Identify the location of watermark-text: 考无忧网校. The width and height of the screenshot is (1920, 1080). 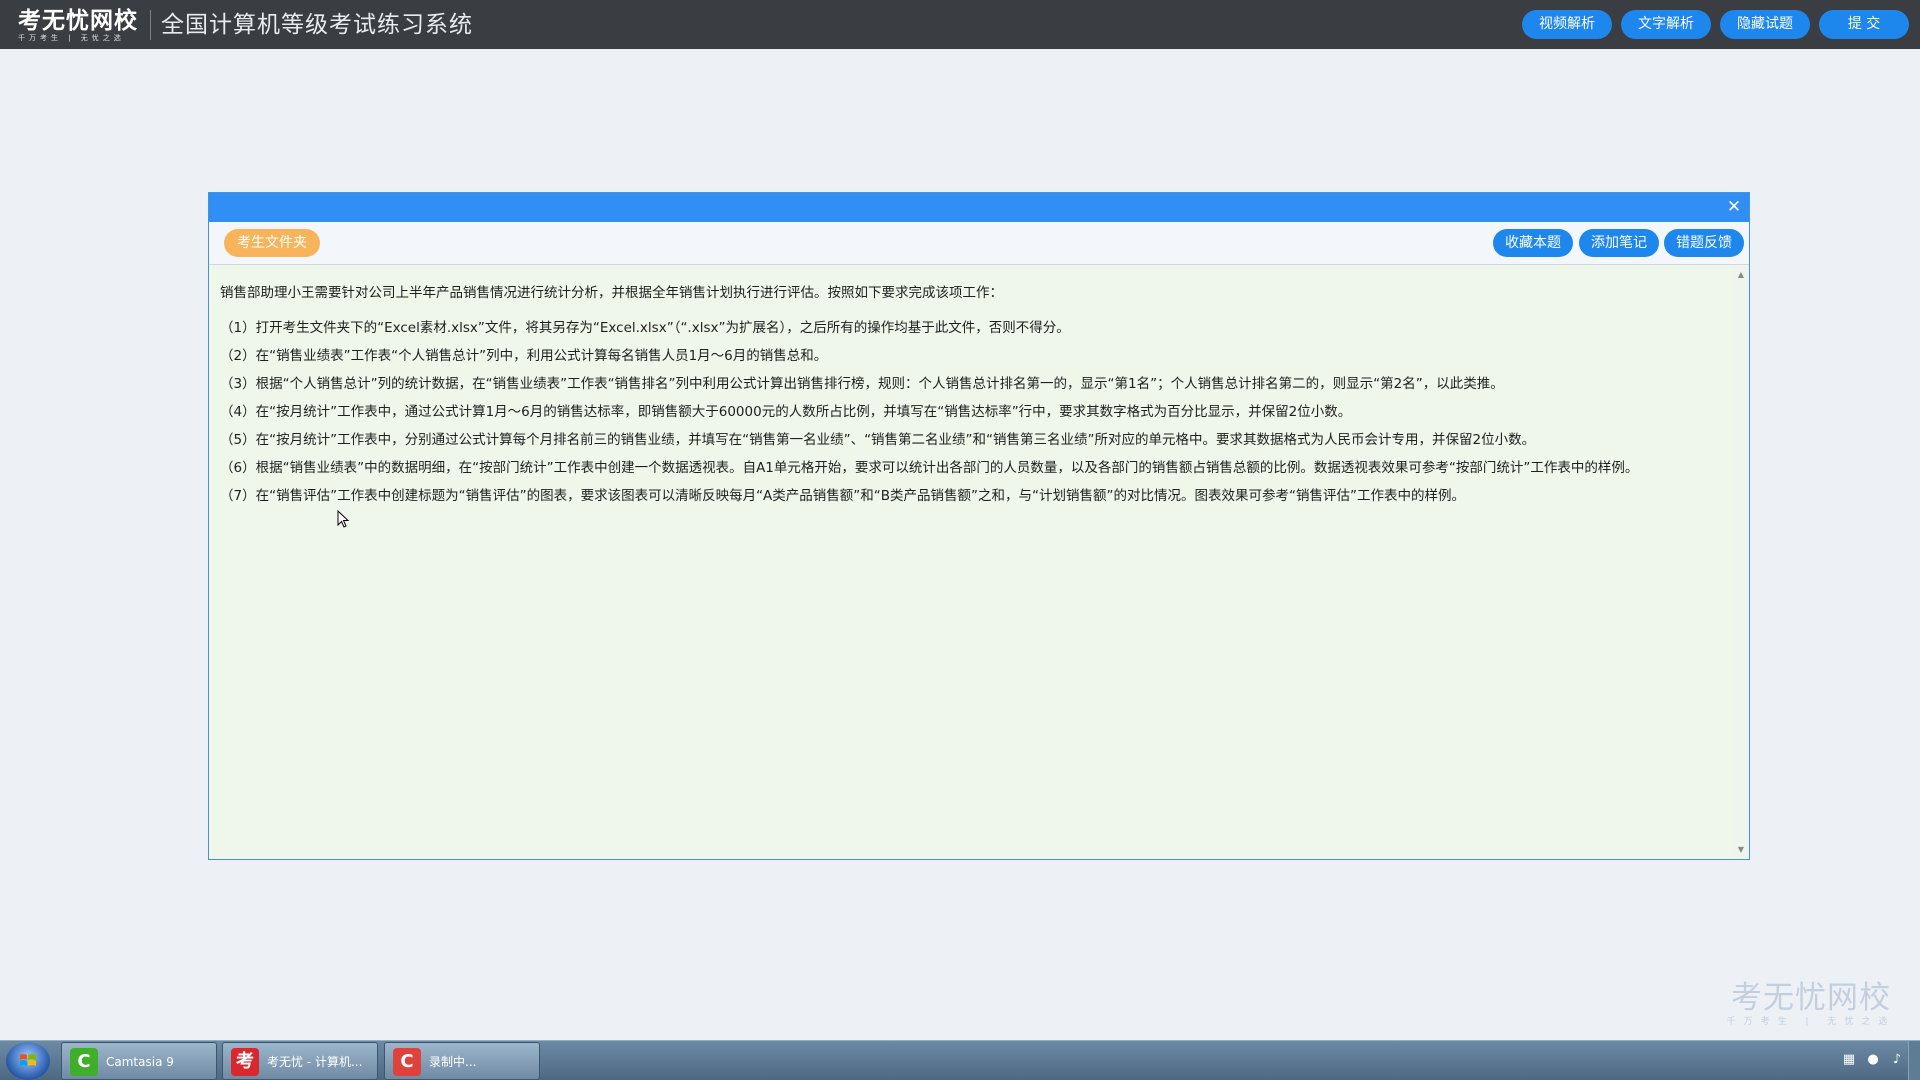
(1811, 998).